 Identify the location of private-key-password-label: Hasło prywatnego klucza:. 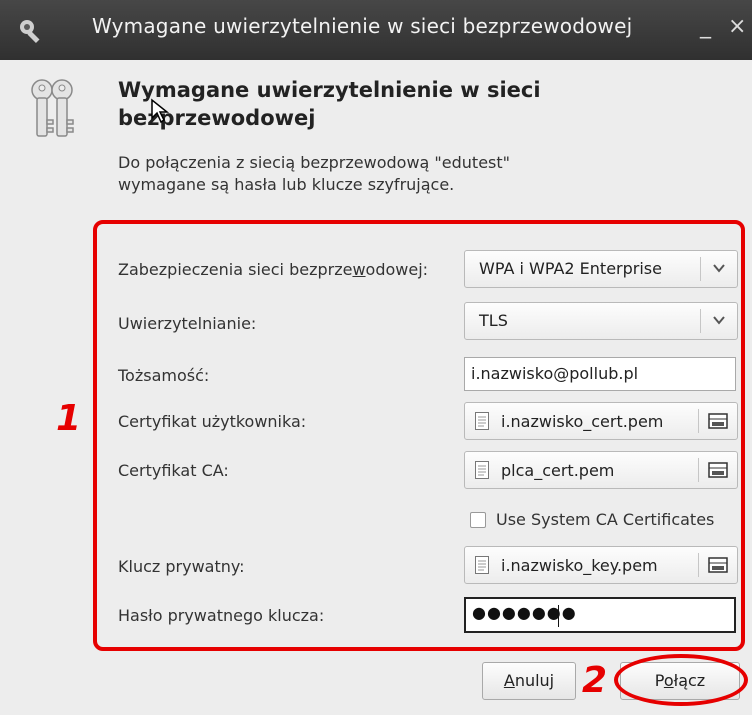
(221, 615).